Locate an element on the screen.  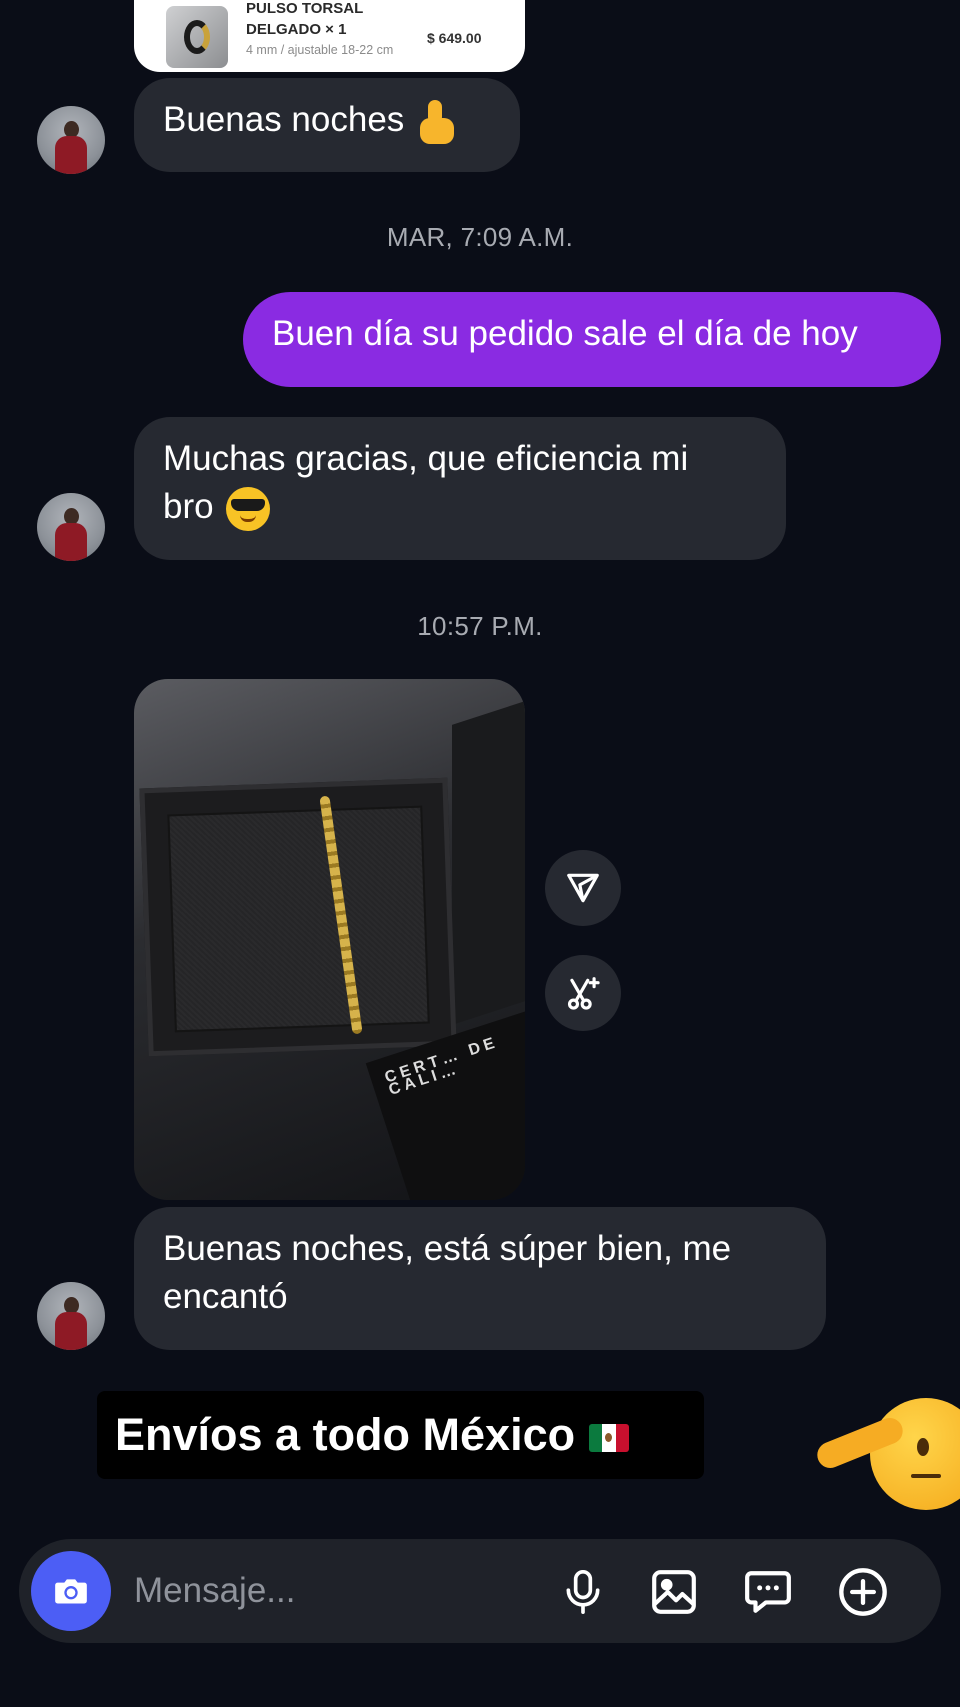
product-name: PULSO TORSAL DELGADO × 1 is located at coordinates (304, 19).